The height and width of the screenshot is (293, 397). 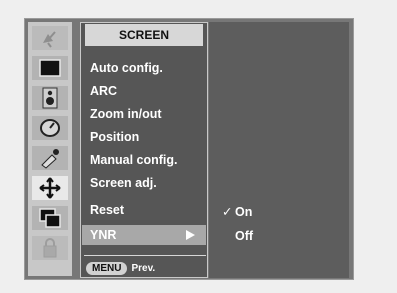 I want to click on submenu-option-off: Off, so click(x=237, y=236).